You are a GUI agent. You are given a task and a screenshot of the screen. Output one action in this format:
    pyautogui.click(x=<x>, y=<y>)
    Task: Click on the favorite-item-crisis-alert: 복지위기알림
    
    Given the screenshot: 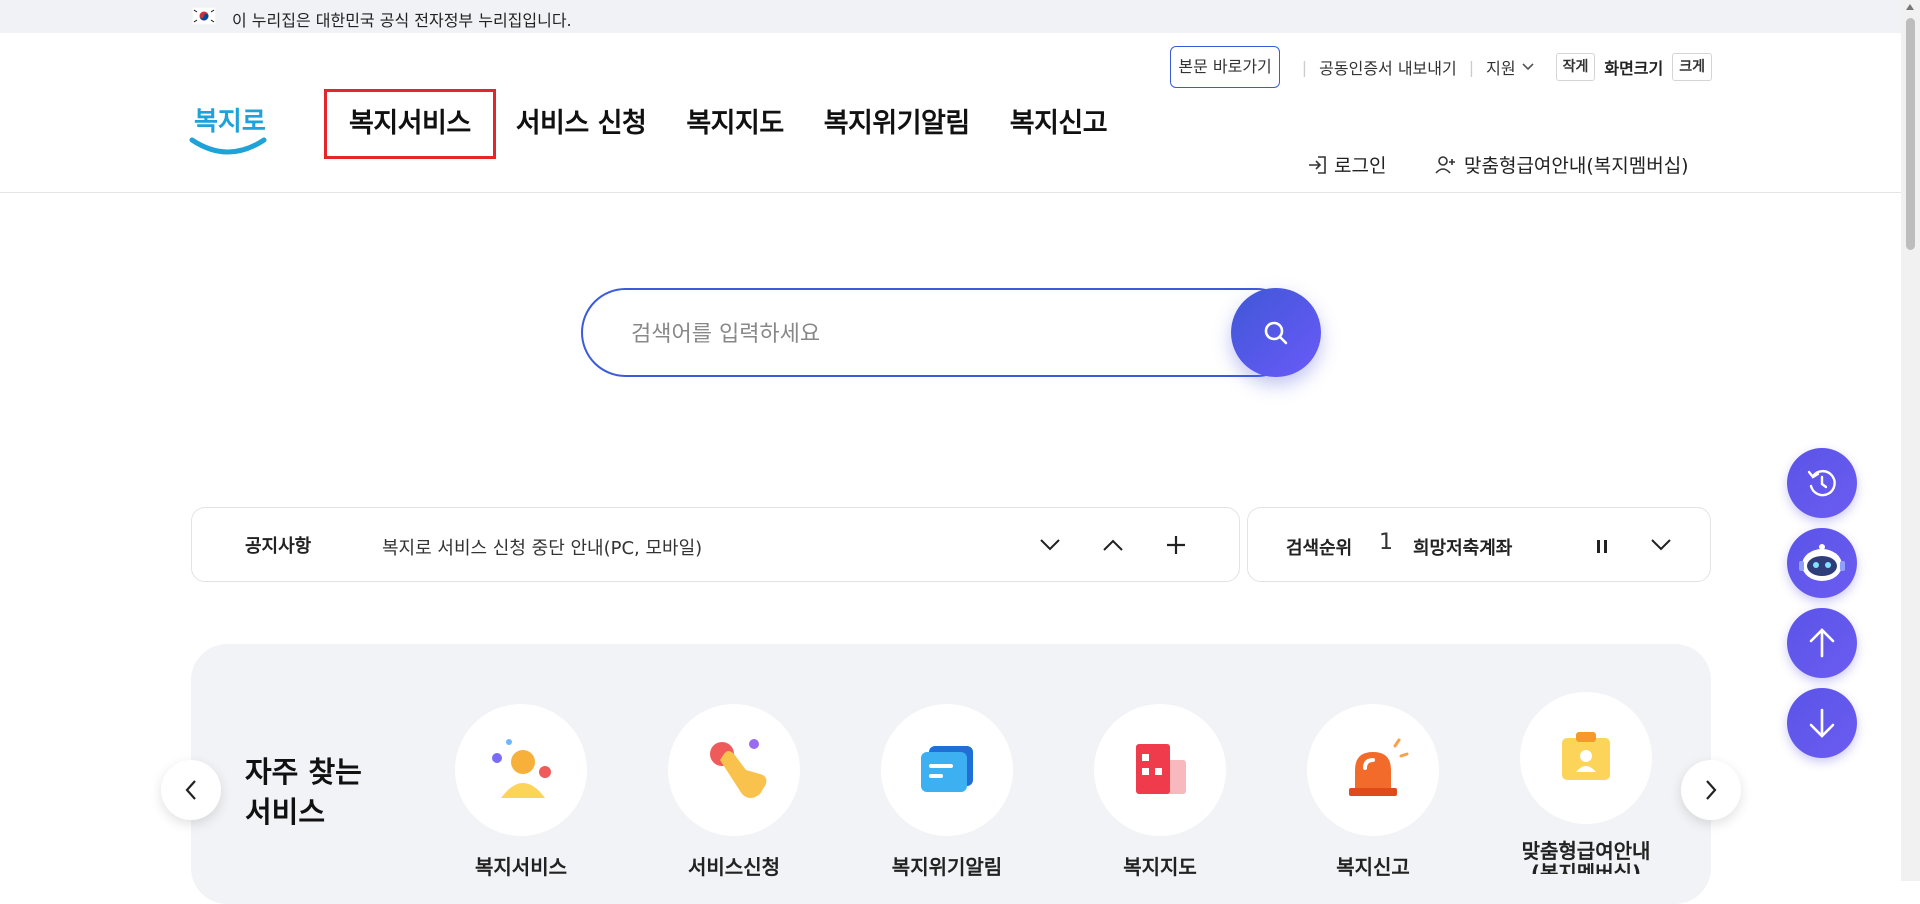 What is the action you would take?
    pyautogui.click(x=947, y=791)
    